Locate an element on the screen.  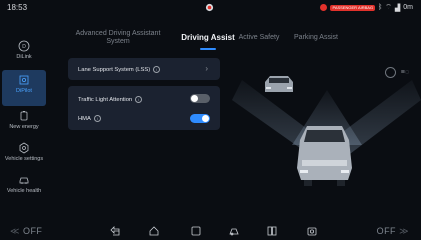
gear-icon is located at coordinates (24, 148).